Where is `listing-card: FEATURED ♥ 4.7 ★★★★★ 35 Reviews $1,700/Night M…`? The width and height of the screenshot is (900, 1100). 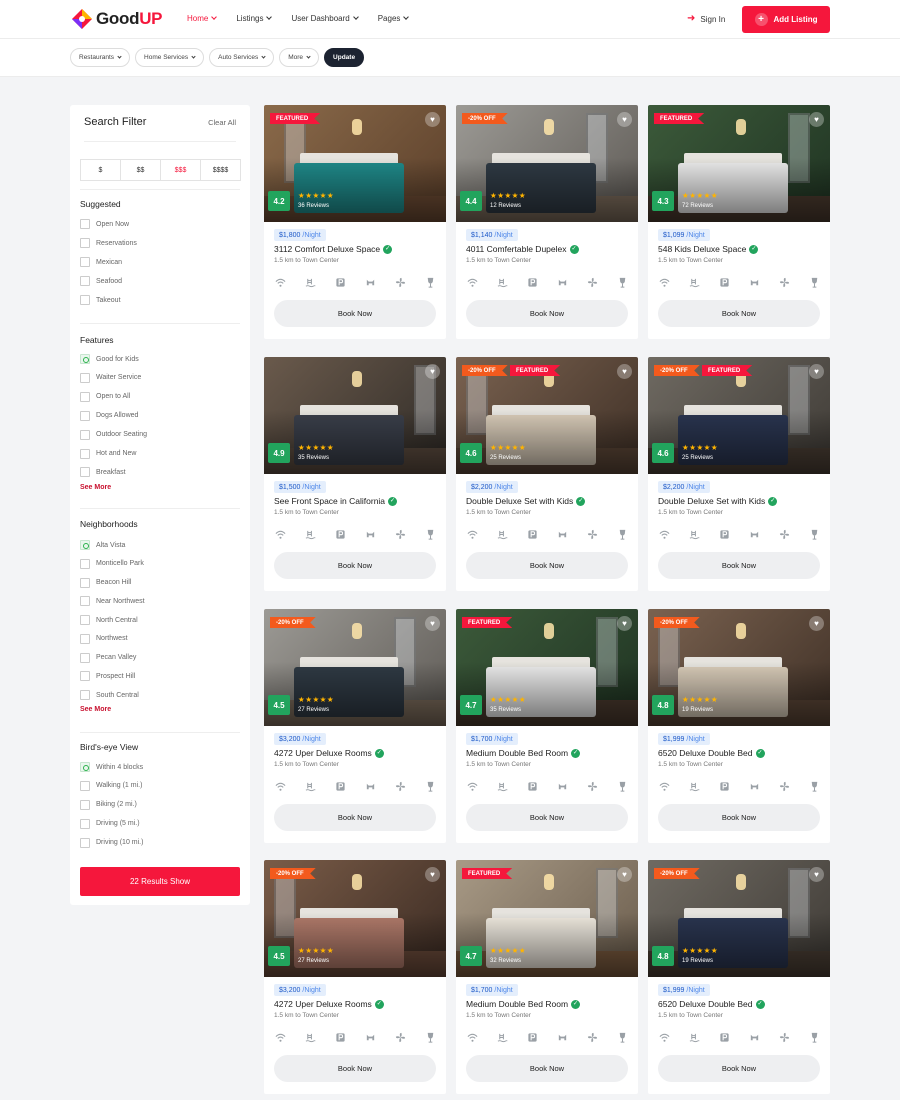 listing-card: FEATURED ♥ 4.7 ★★★★★ 35 Reviews $1,700/Night M… is located at coordinates (547, 726).